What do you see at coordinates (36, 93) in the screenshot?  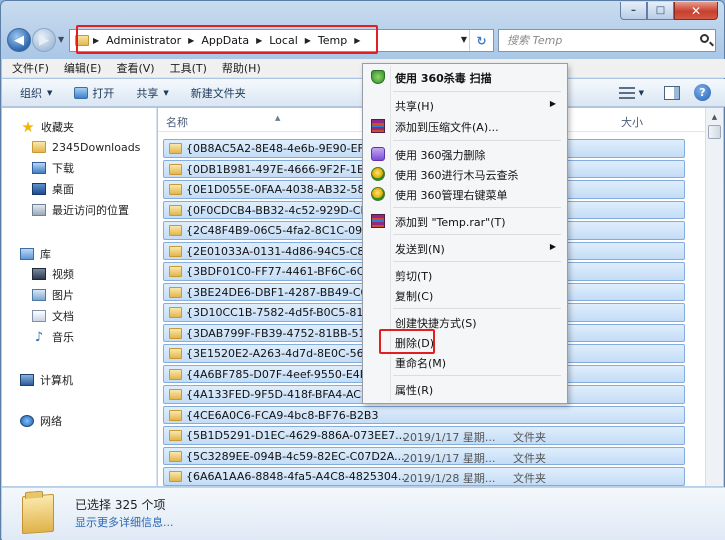 I see `organize-button: 组织 ▼` at bounding box center [36, 93].